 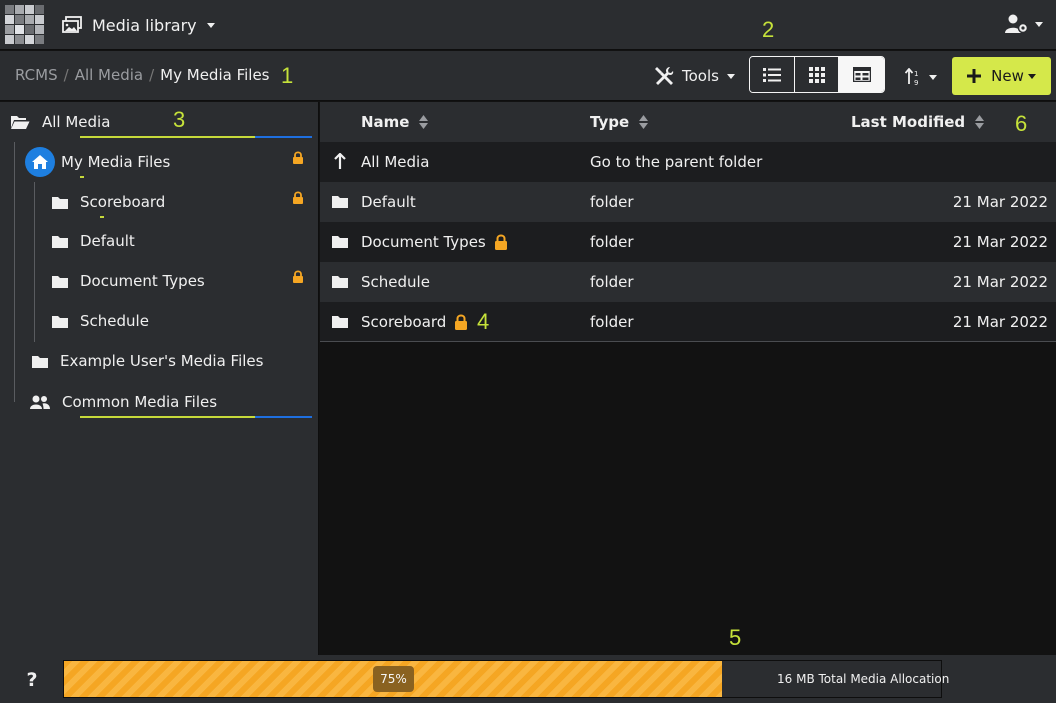 I want to click on new-button: New, so click(x=1001, y=76).